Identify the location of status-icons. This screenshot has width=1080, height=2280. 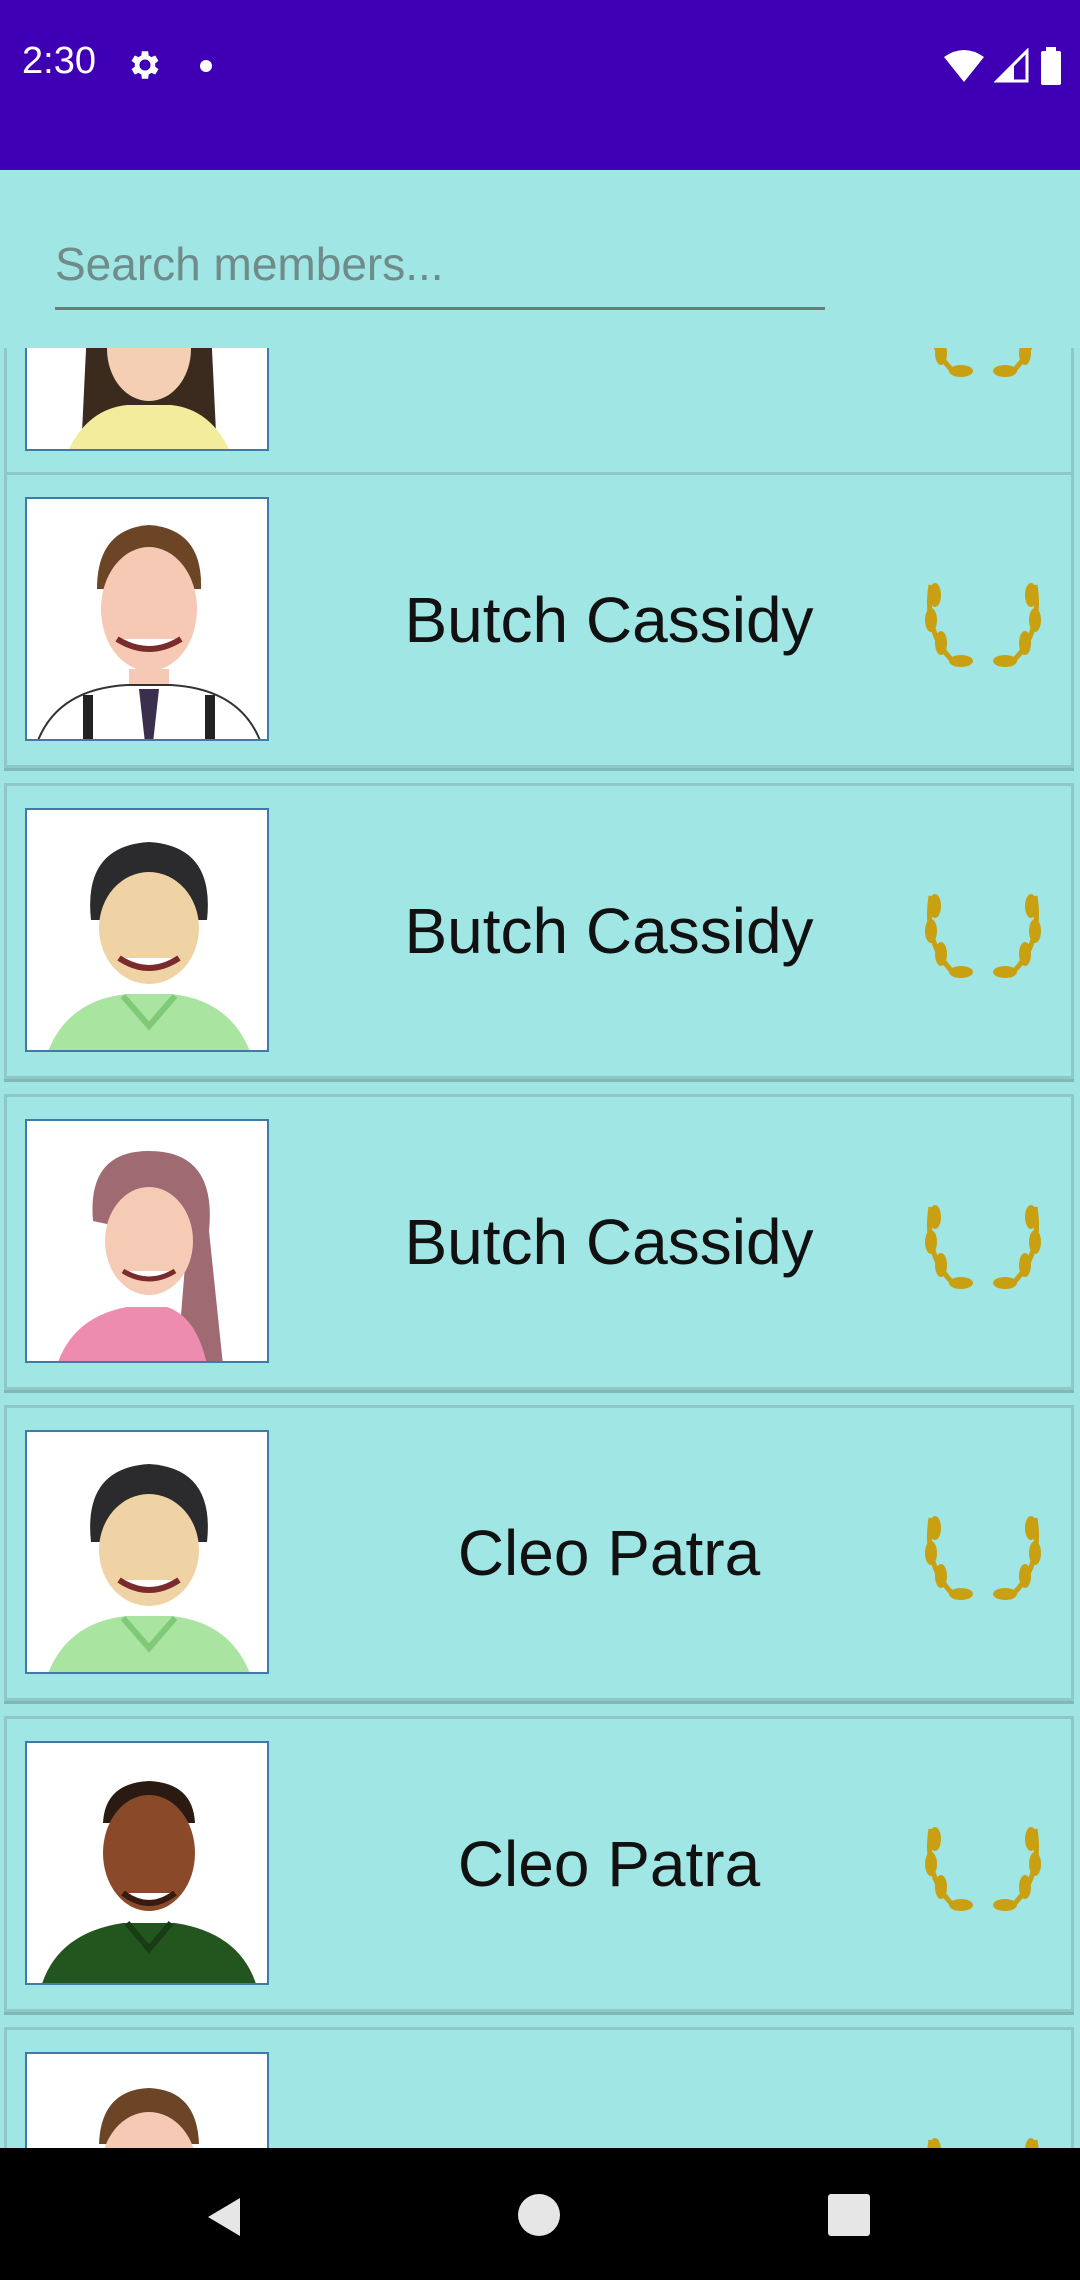
(1003, 66).